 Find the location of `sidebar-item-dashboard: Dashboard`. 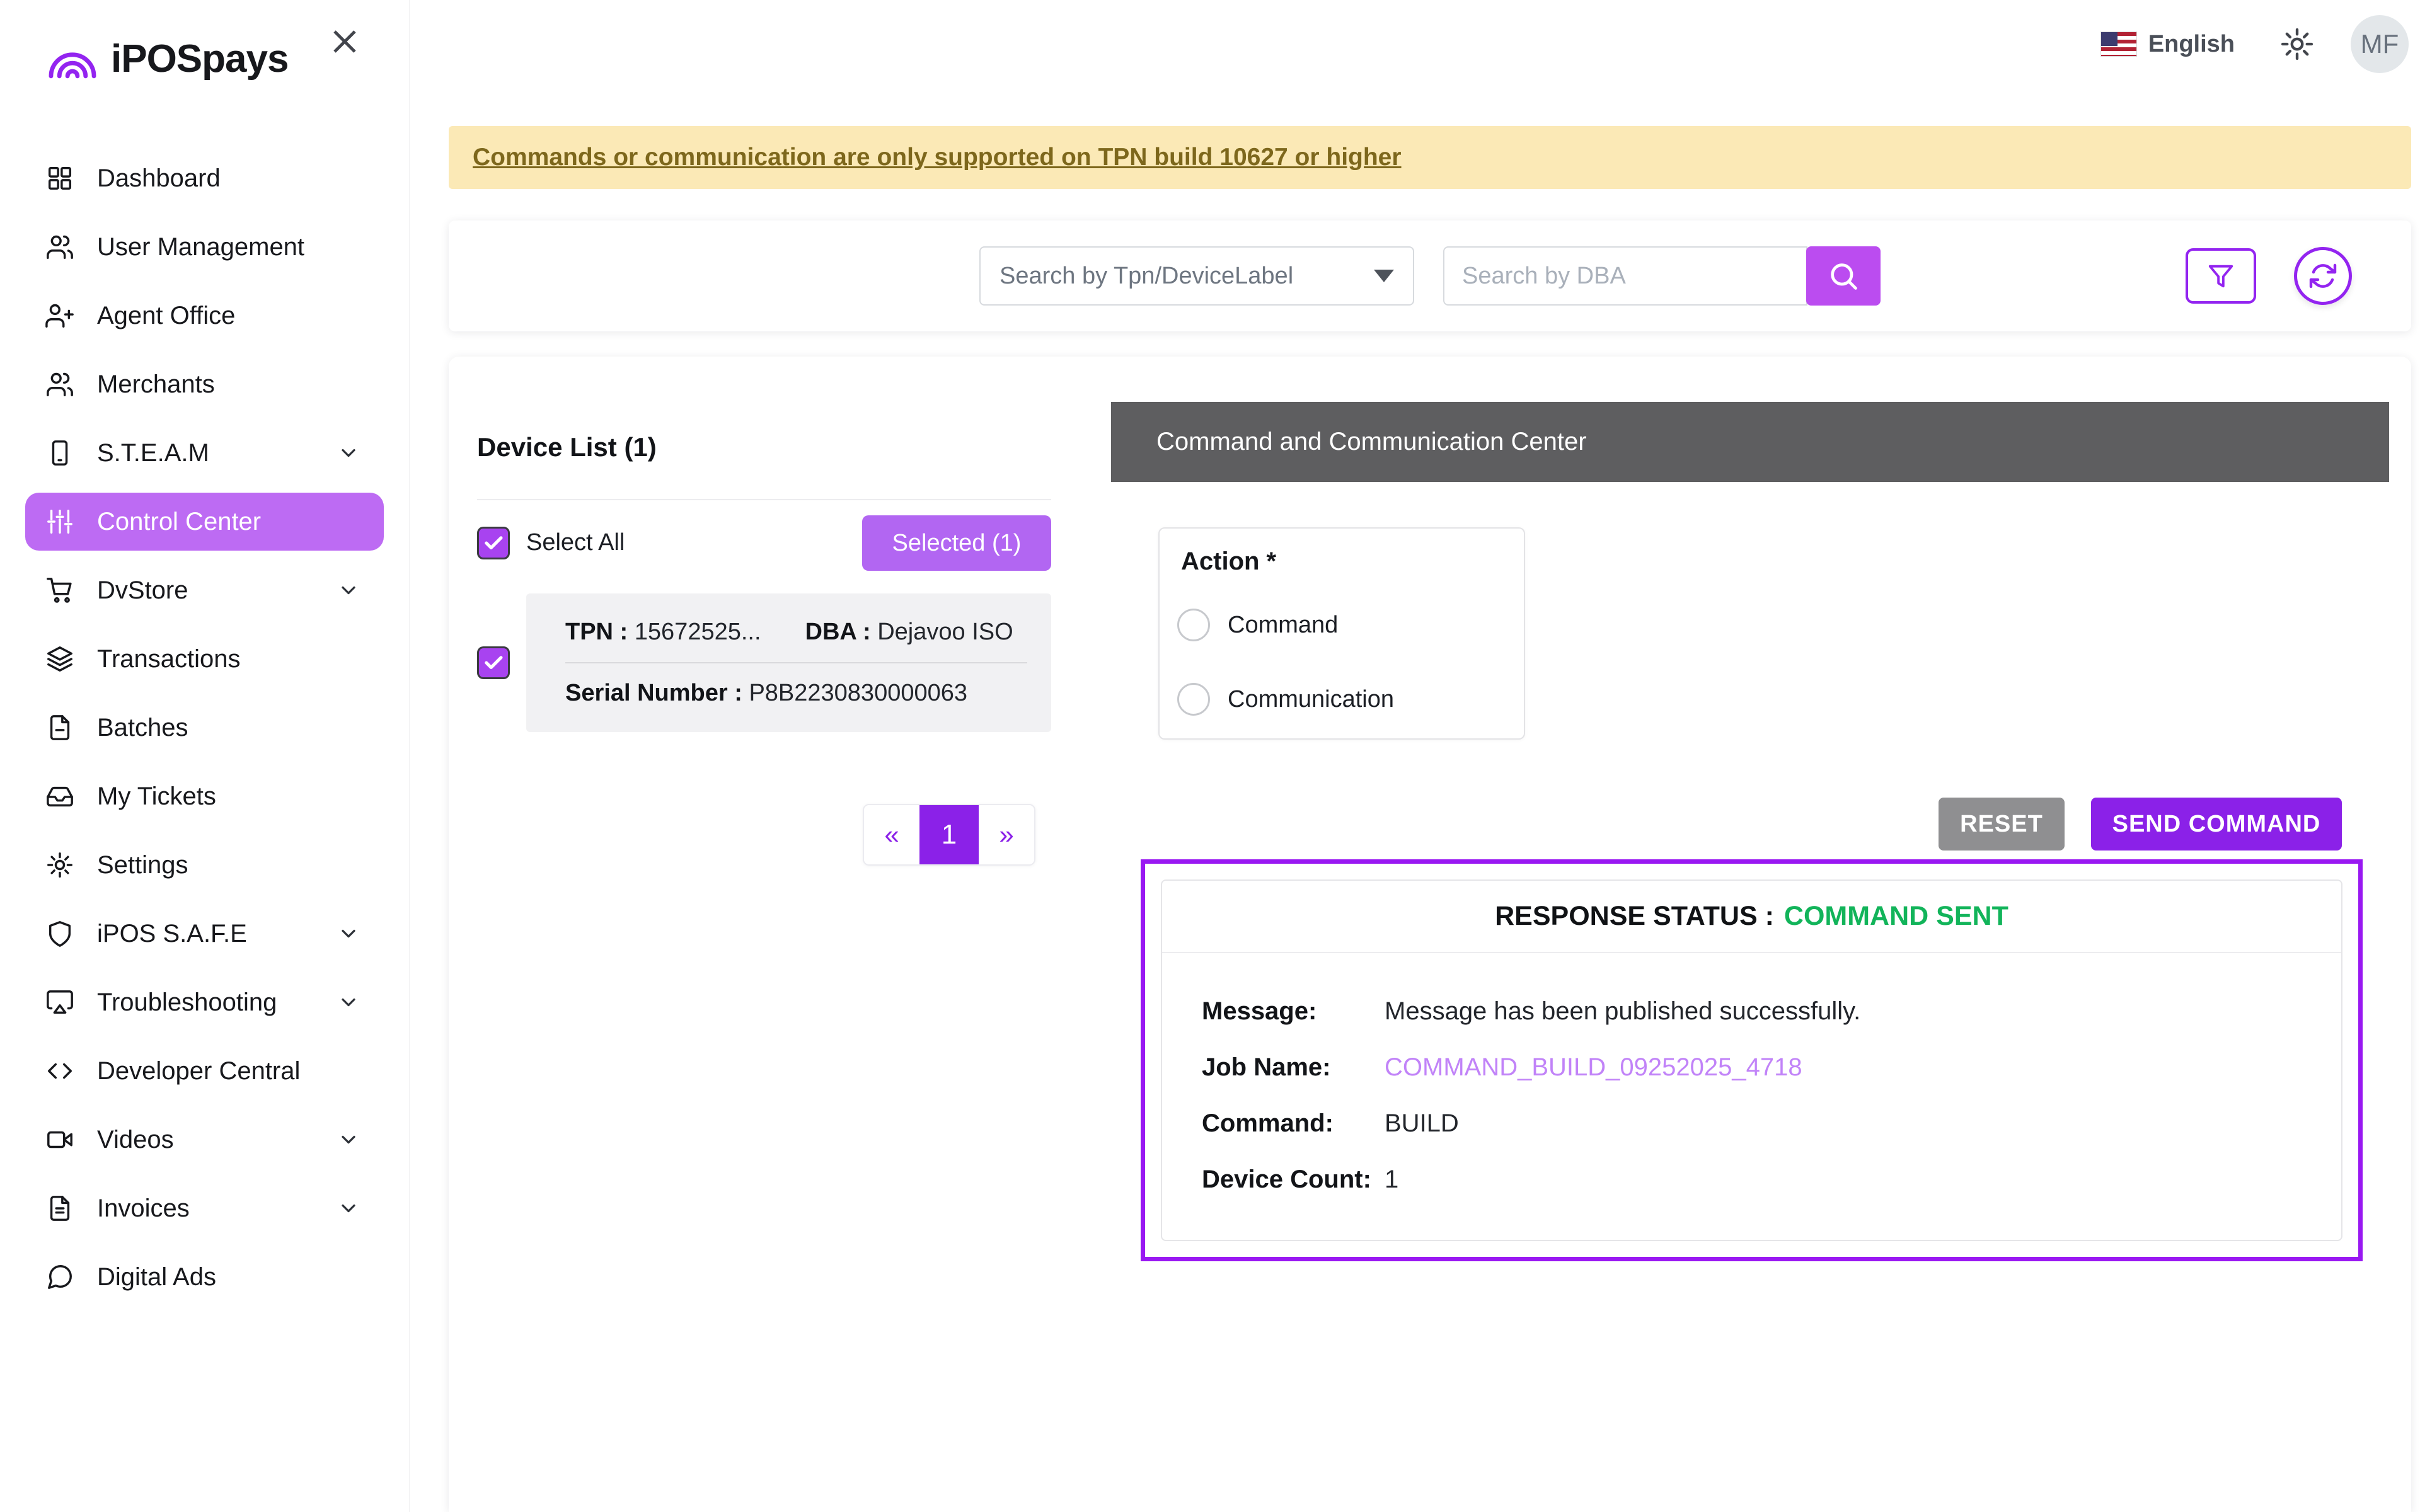

sidebar-item-dashboard: Dashboard is located at coordinates (205, 178).